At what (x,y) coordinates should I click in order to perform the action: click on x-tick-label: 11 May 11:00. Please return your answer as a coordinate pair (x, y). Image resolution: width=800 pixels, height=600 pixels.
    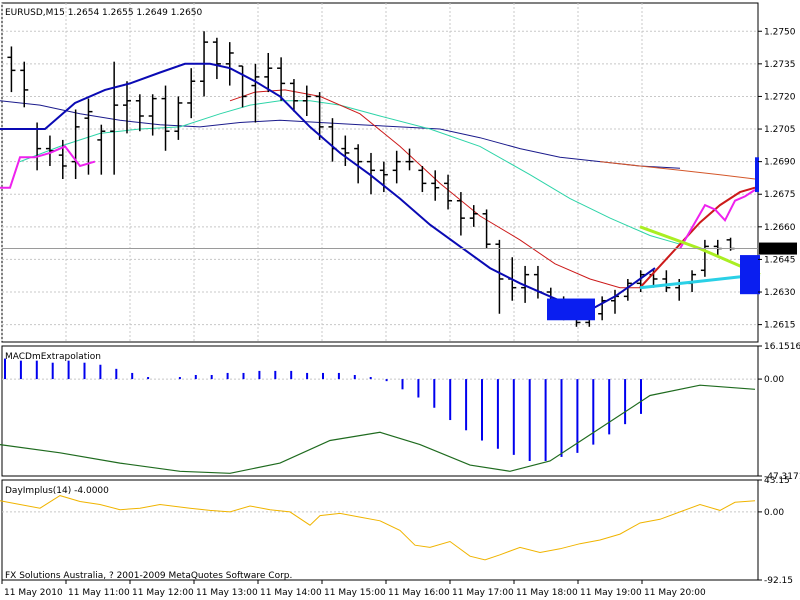
    Looking at the image, I should click on (99, 593).